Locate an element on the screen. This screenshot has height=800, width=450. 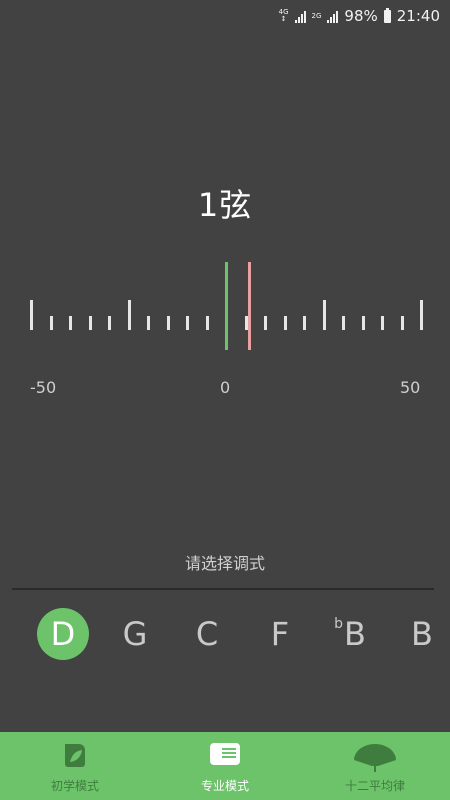
note-button-f: F is located at coordinates (280, 634).